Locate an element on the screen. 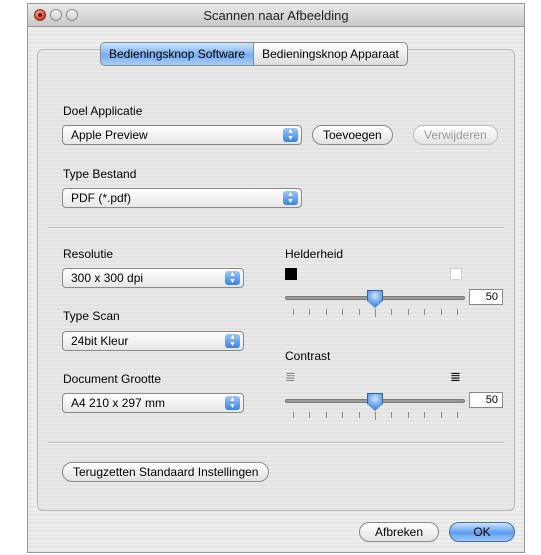  low-contrast-lines-icon: ≣ is located at coordinates (290, 376).